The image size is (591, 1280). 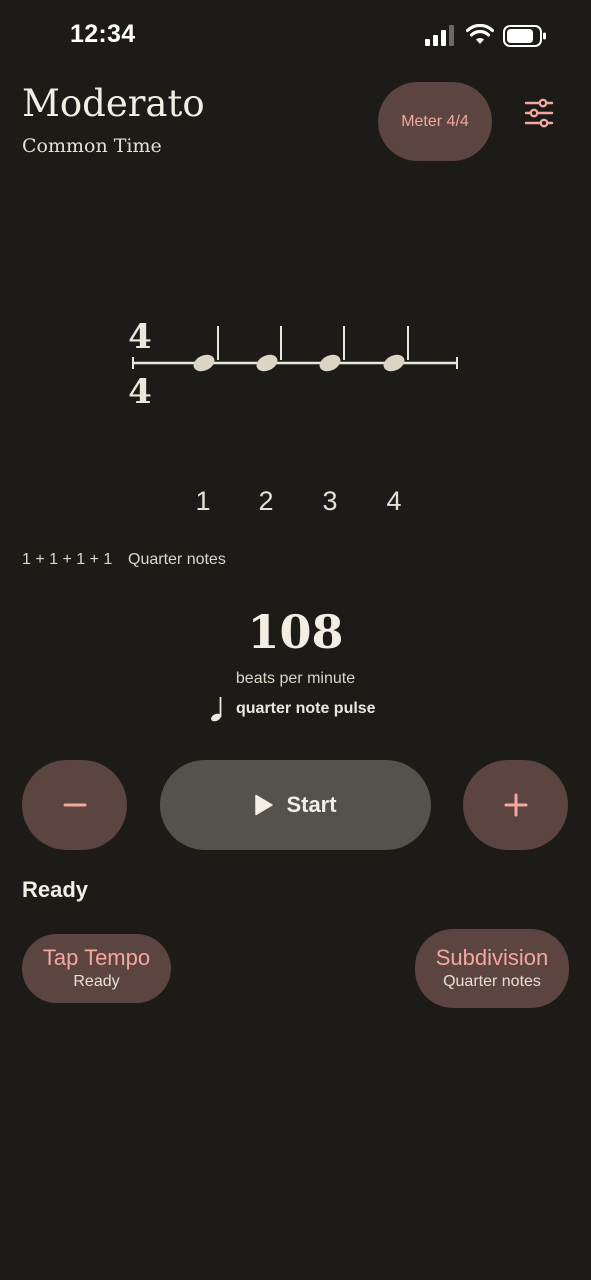 I want to click on wifi-icon, so click(x=480, y=34).